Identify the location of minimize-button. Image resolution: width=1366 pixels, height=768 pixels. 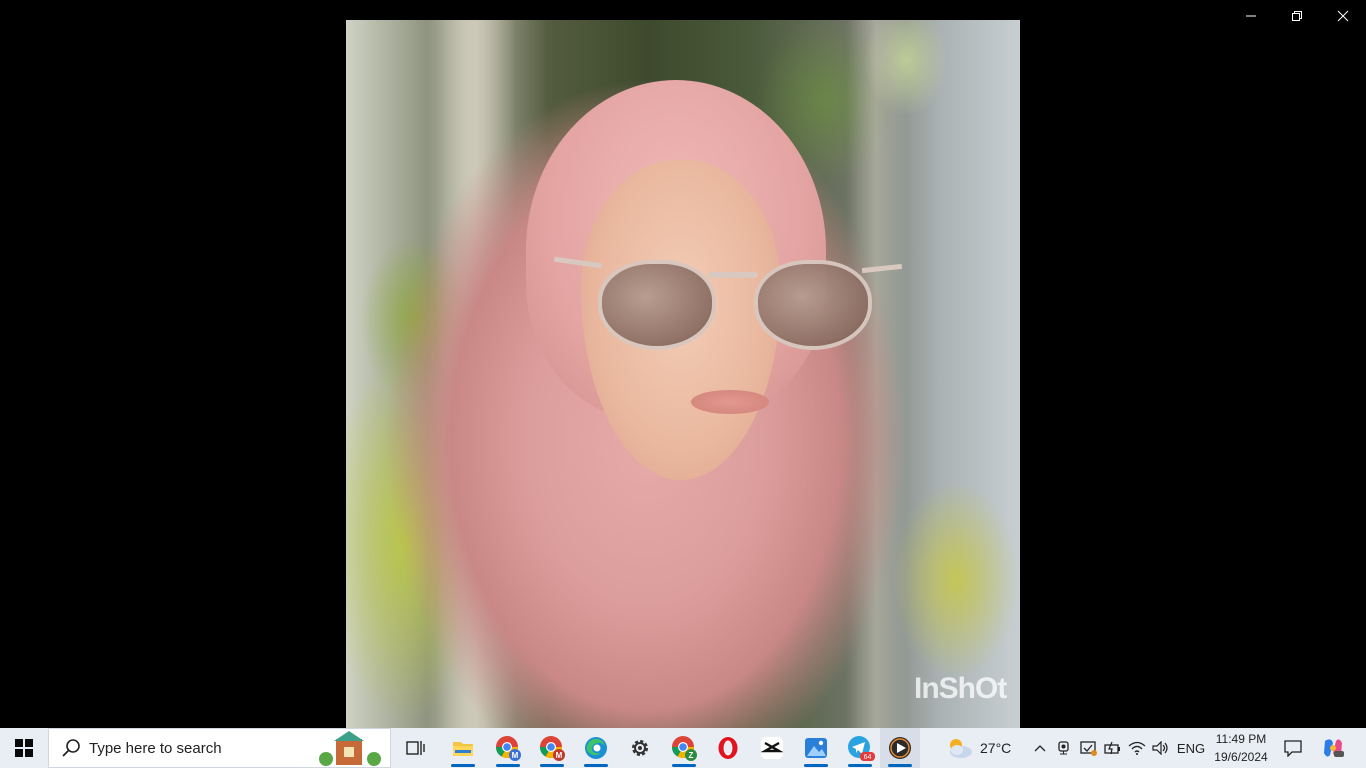
(1251, 16).